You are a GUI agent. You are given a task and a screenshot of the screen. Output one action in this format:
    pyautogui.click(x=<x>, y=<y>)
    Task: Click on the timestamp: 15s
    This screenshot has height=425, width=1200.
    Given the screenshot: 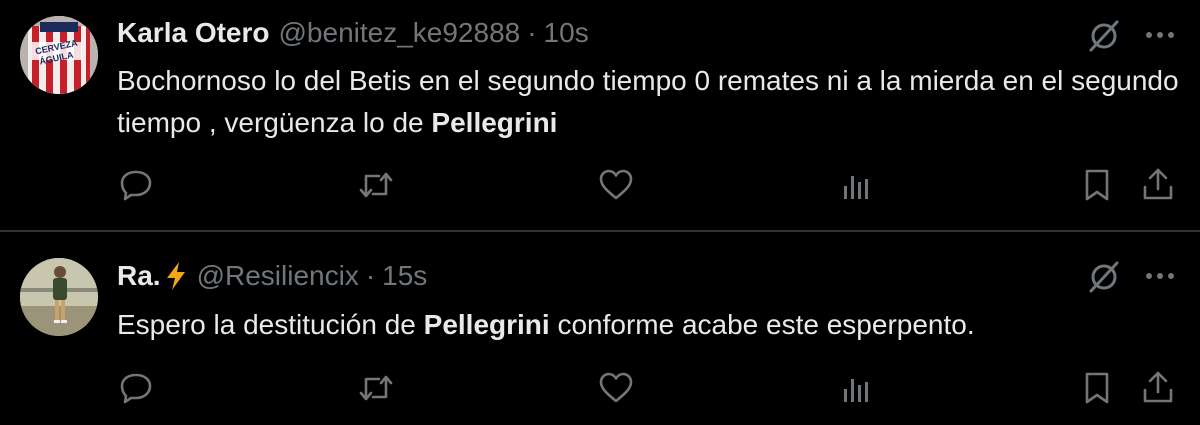 What is the action you would take?
    pyautogui.click(x=404, y=276)
    